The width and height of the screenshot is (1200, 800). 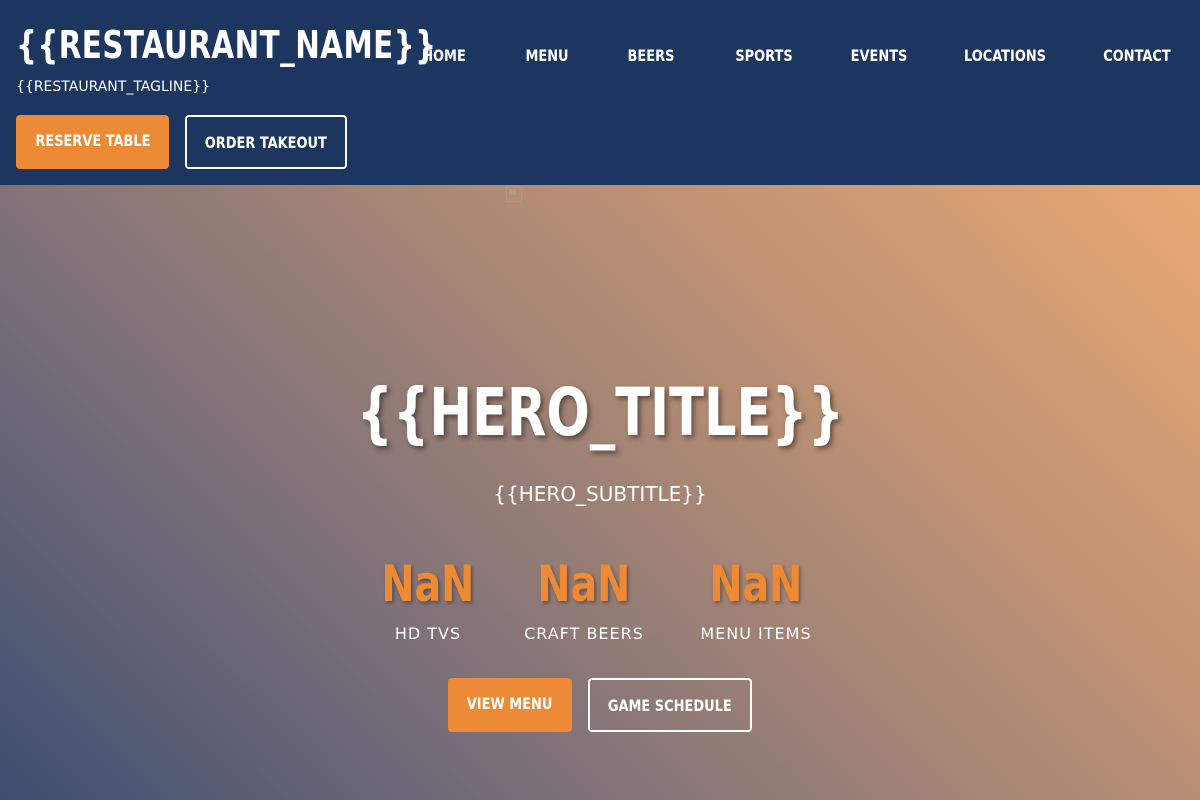 I want to click on hero-subtitle: {{HERO_SUBTITLE}}, so click(x=600, y=494).